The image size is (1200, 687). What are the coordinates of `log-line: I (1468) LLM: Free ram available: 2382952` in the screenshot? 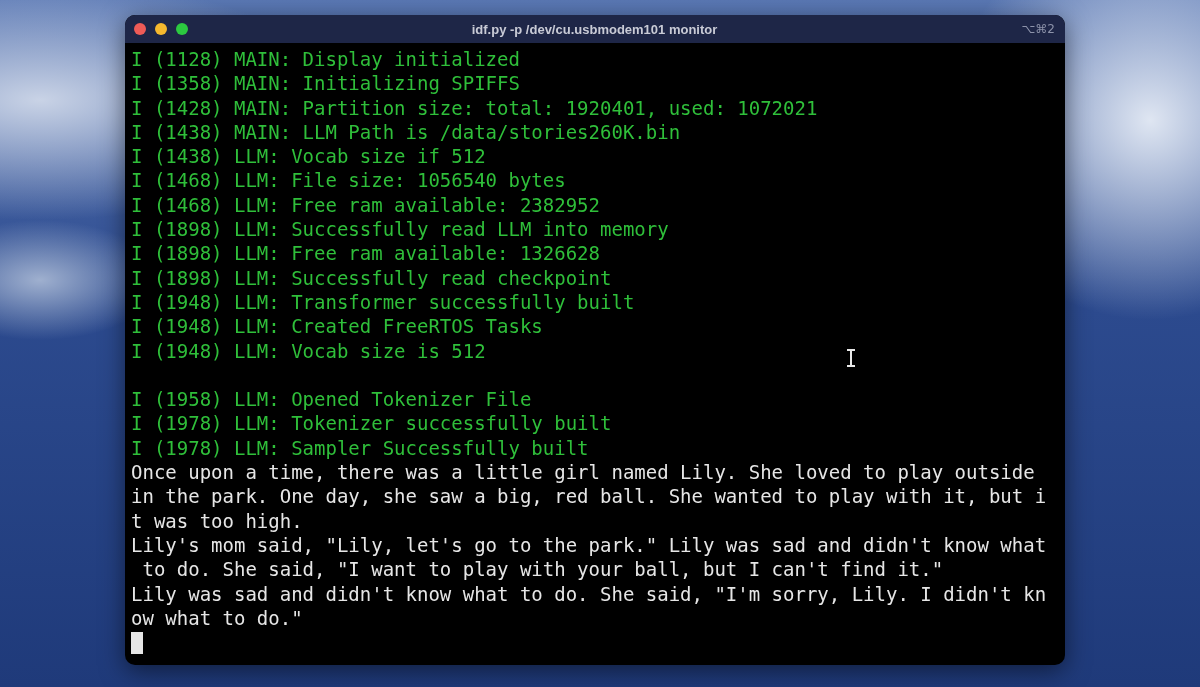 It's located at (365, 205).